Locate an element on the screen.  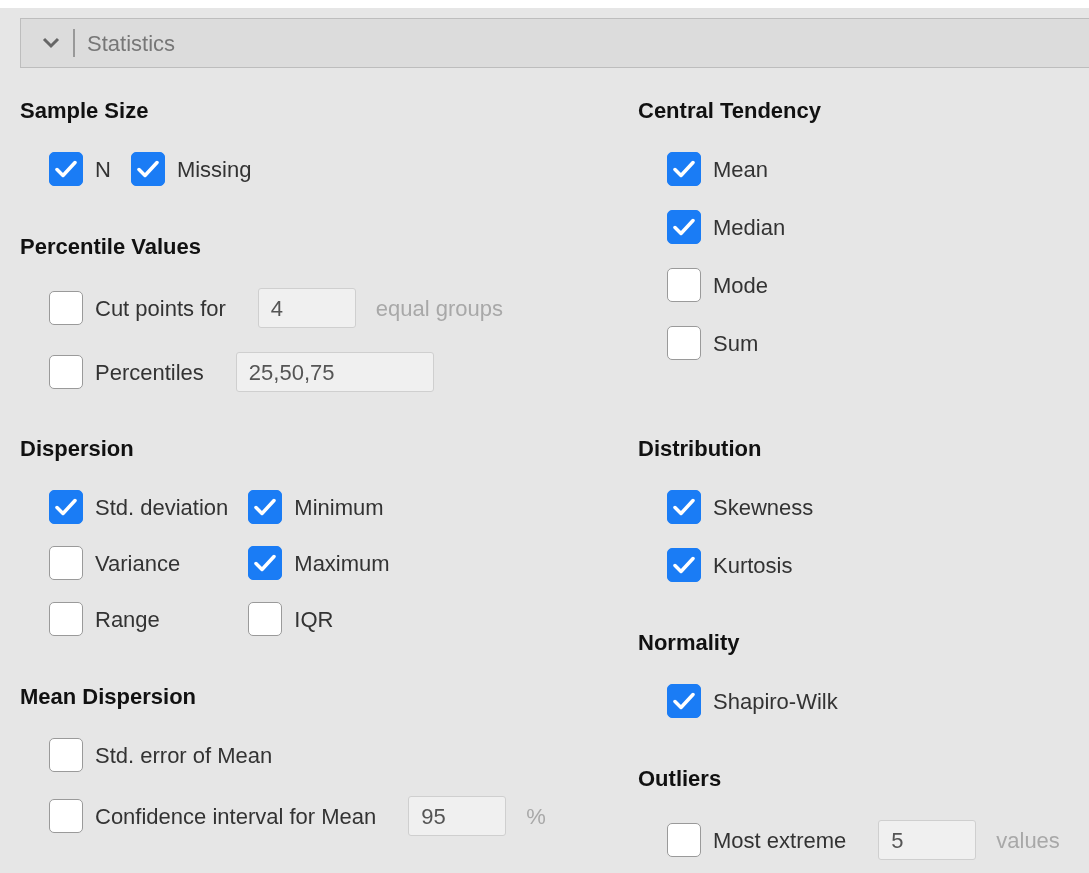
checkbox-label: Kurtosis is located at coordinates (753, 565).